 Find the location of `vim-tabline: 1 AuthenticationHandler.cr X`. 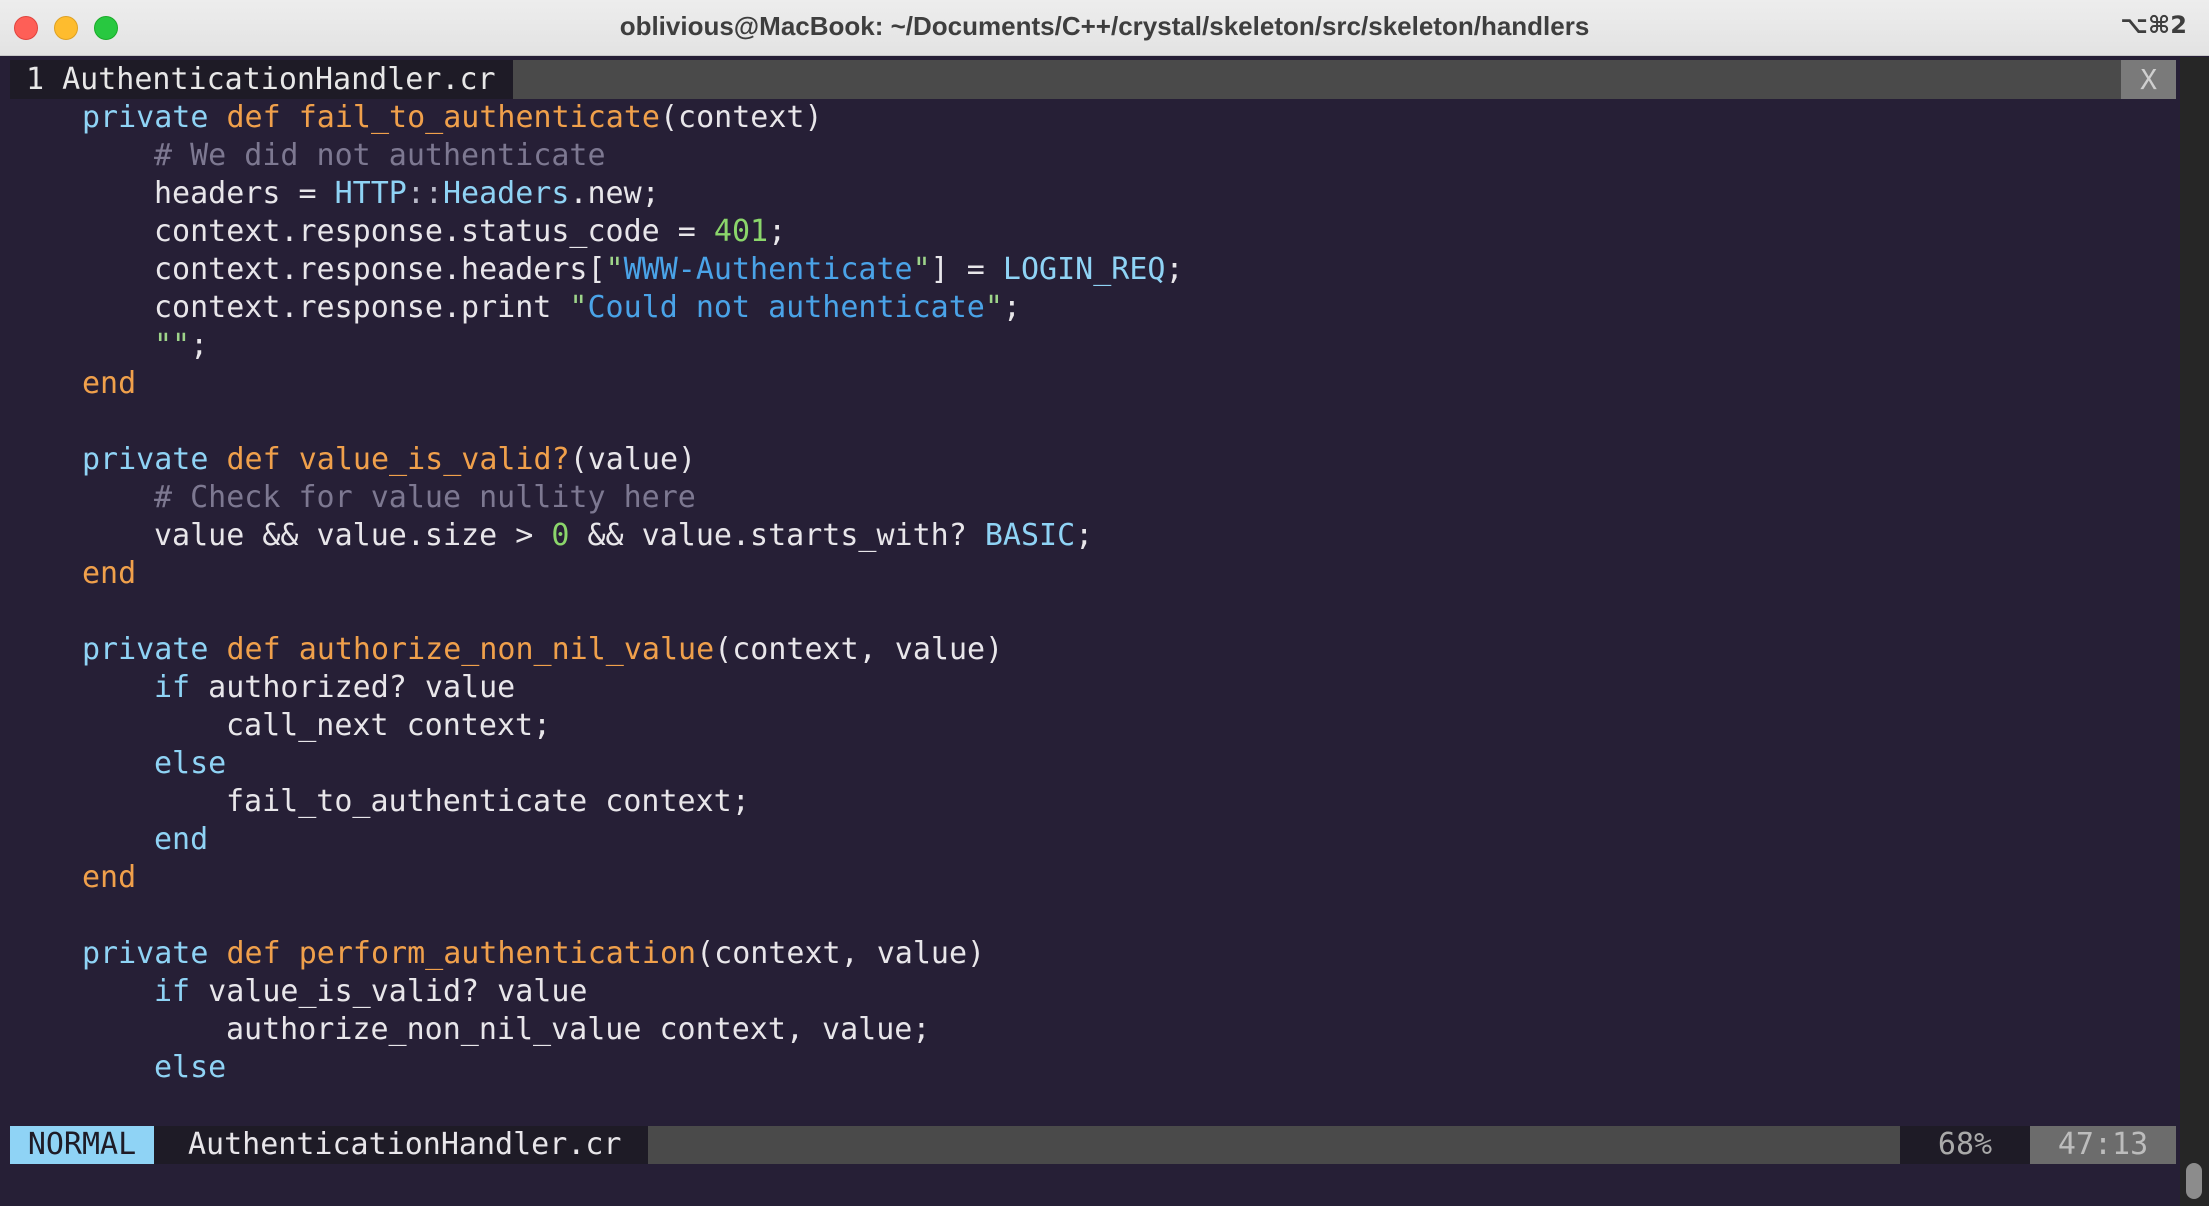

vim-tabline: 1 AuthenticationHandler.cr X is located at coordinates (1093, 79).